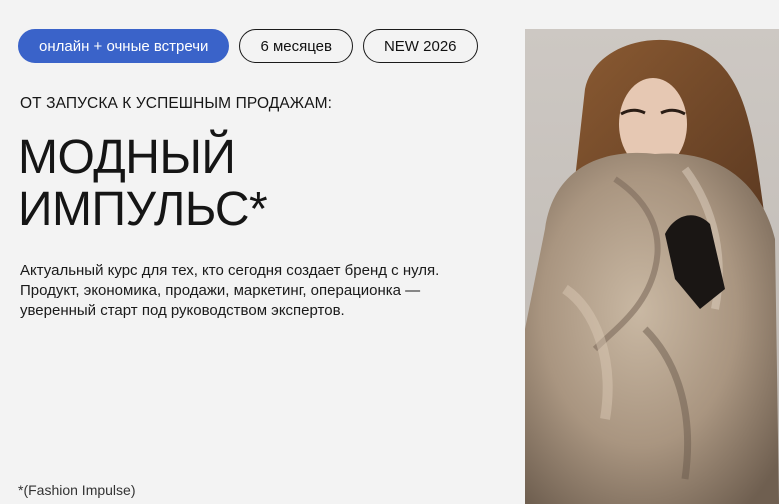 This screenshot has width=779, height=504. Describe the element at coordinates (127, 157) in the screenshot. I see `title-line-1: МОДНЫЙ` at that location.